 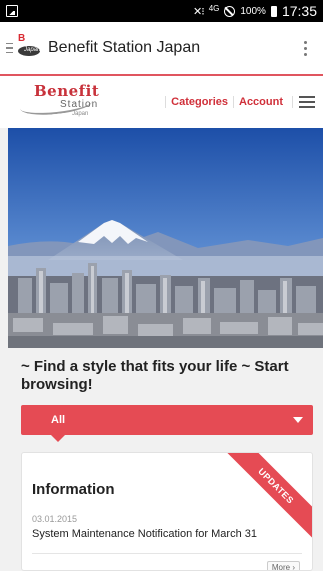 What do you see at coordinates (58, 420) in the screenshot?
I see `filter-selected-label: All` at bounding box center [58, 420].